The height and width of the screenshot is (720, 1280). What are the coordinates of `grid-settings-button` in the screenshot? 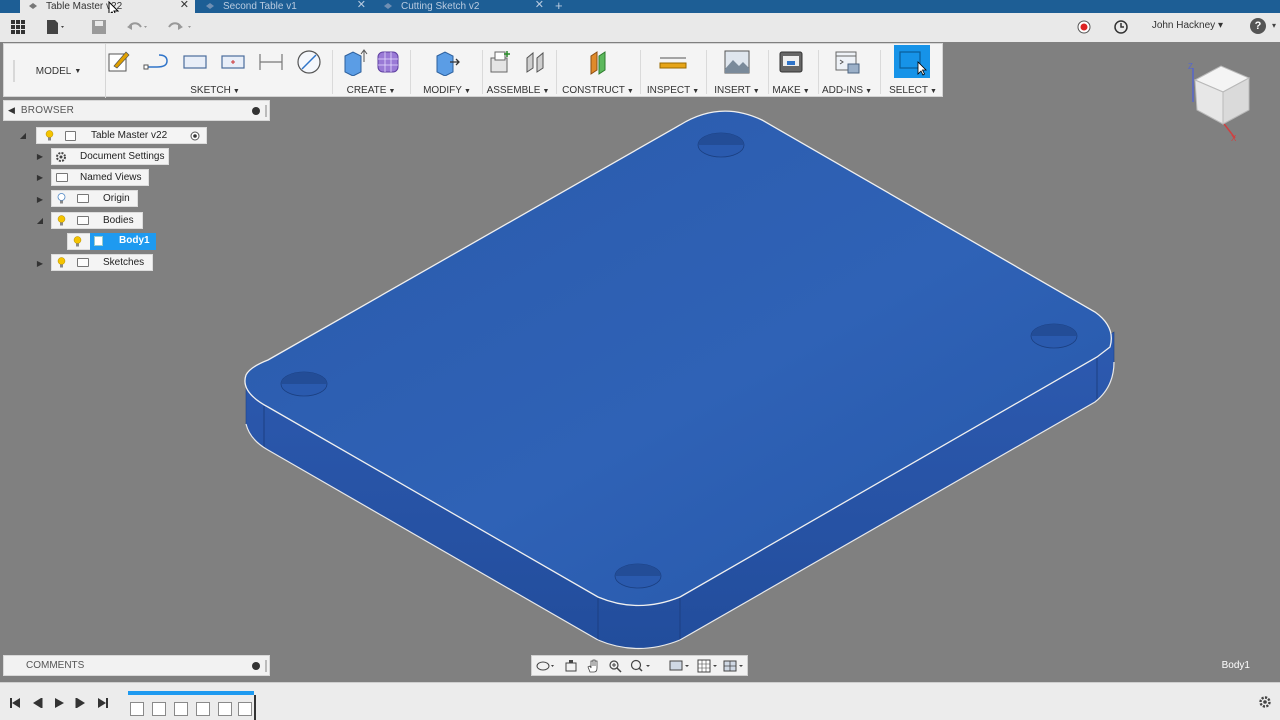 It's located at (709, 666).